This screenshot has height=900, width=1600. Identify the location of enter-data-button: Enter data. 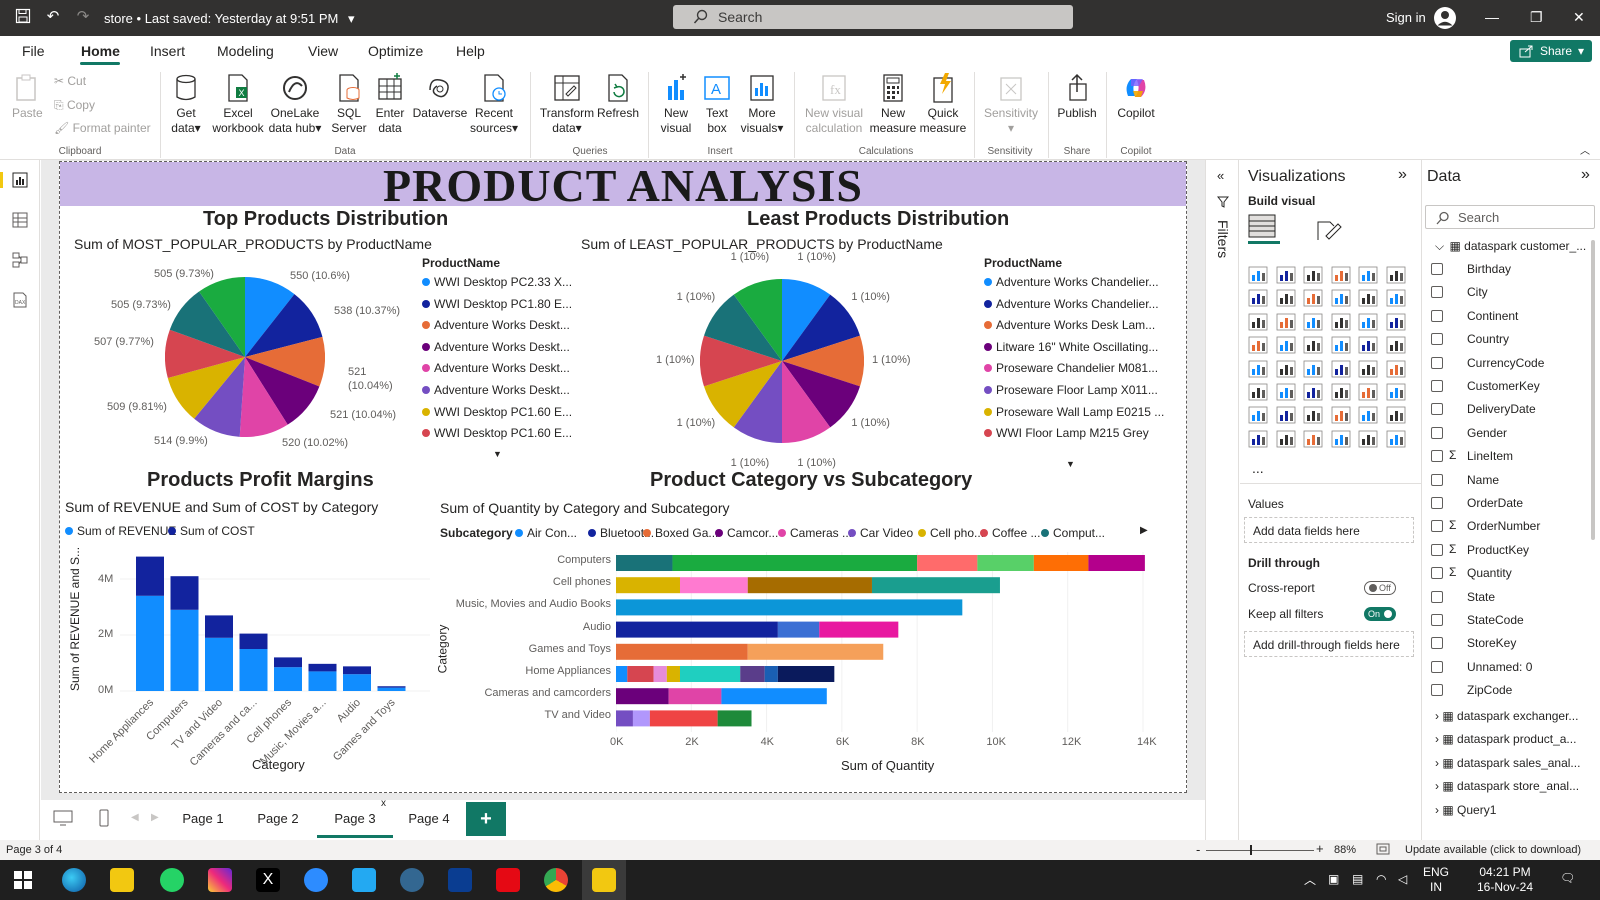
(390, 104).